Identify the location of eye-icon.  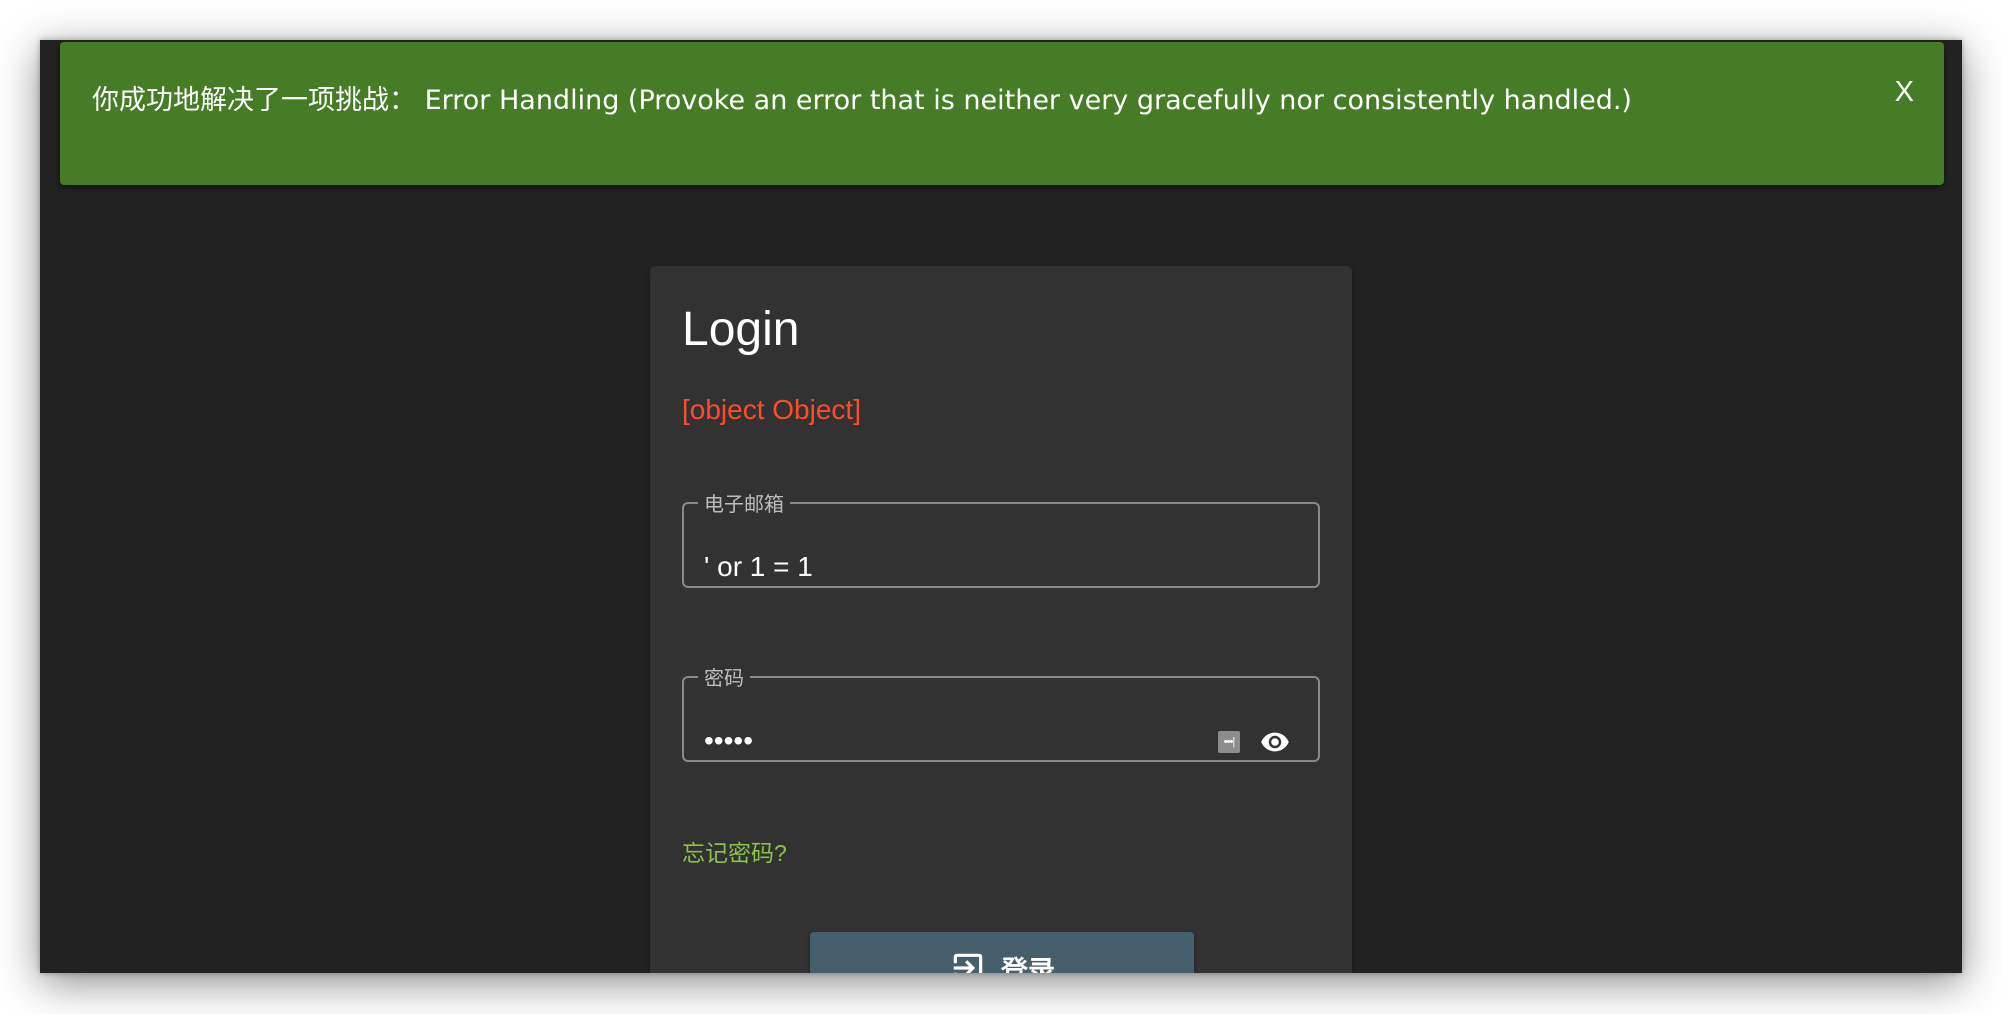
(1275, 742).